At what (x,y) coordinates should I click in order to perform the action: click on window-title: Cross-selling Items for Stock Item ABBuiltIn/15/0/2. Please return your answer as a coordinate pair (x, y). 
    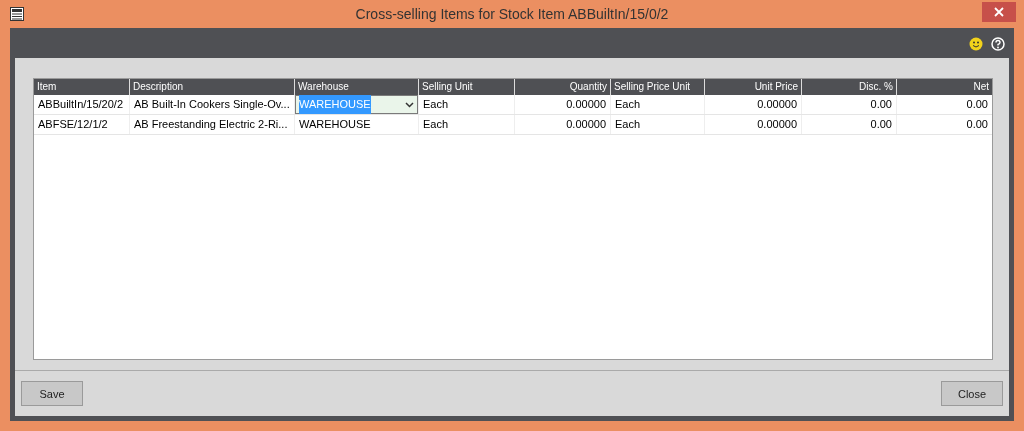
    Looking at the image, I should click on (512, 14).